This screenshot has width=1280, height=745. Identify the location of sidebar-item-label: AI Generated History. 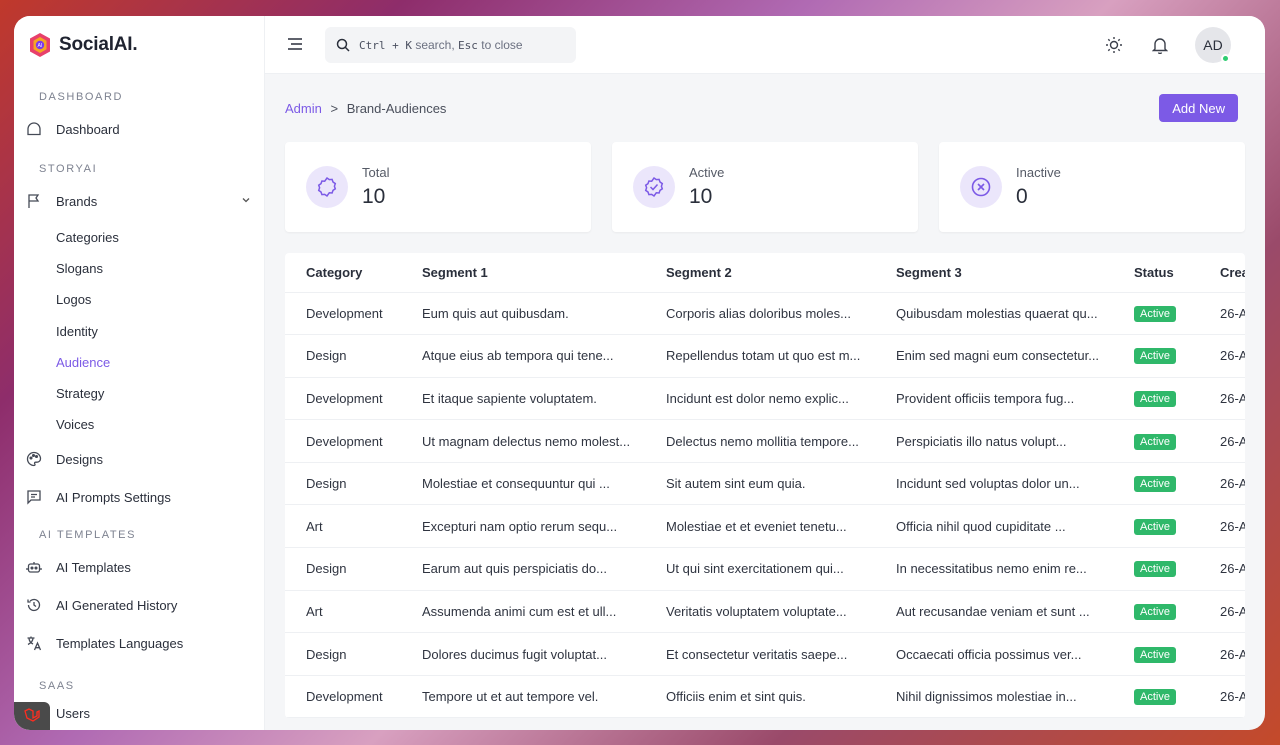
(117, 605).